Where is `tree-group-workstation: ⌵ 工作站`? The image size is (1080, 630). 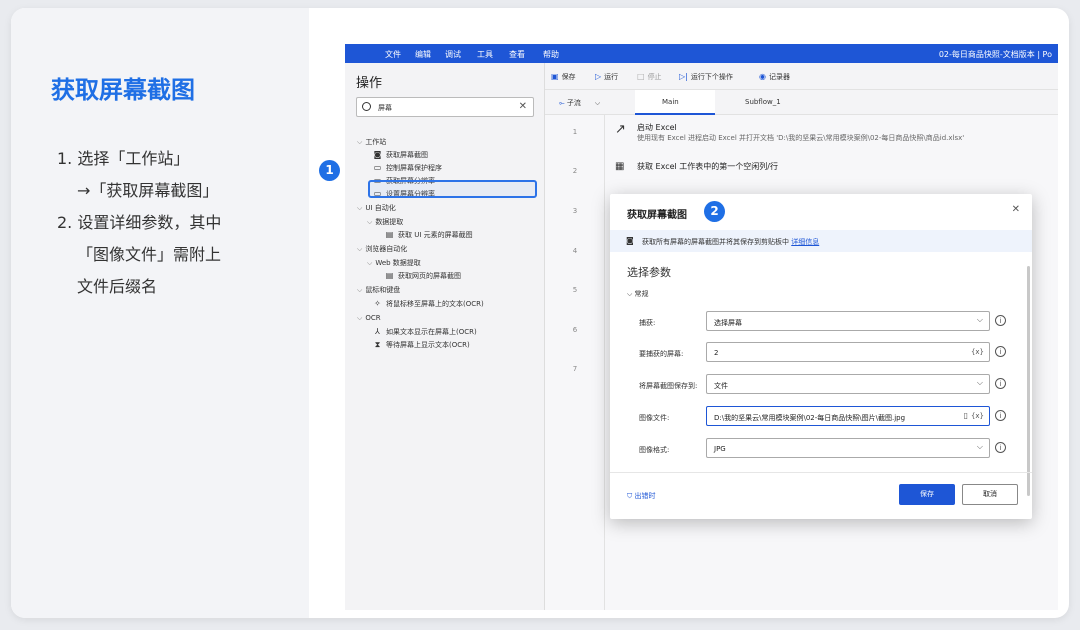
tree-group-workstation: ⌵ 工作站 is located at coordinates (371, 142).